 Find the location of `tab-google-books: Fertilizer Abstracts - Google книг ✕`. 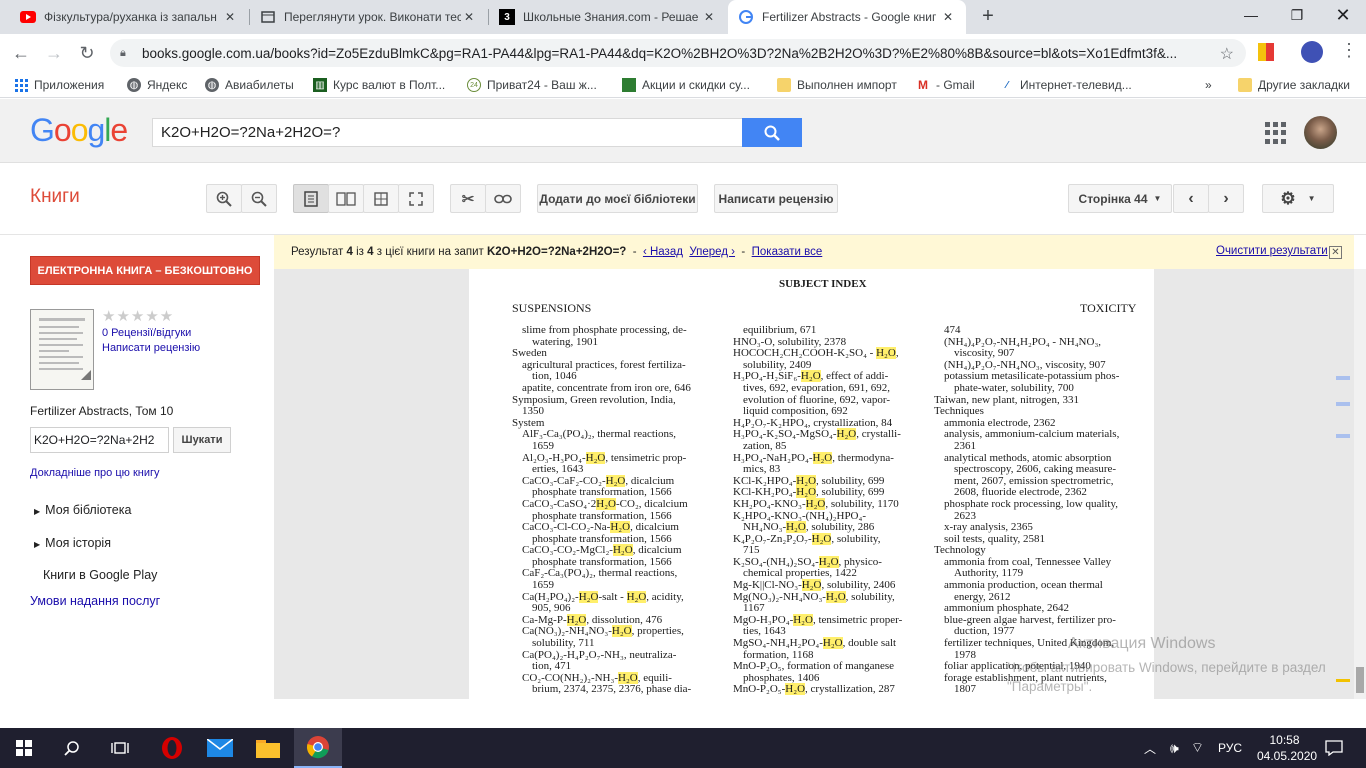

tab-google-books: Fertilizer Abstracts - Google книг ✕ is located at coordinates (847, 17).